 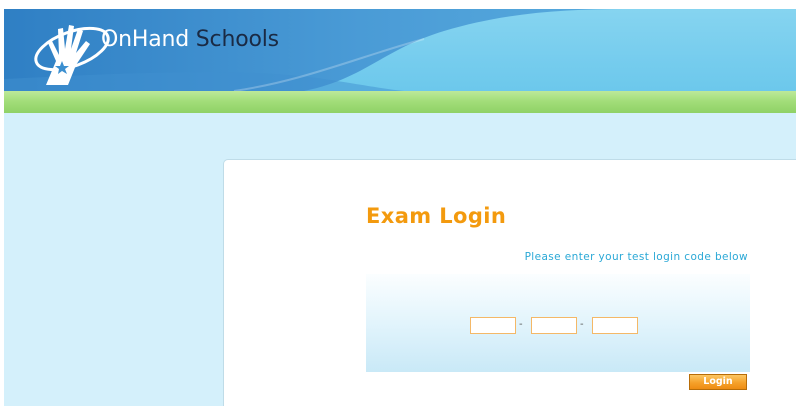 What do you see at coordinates (234, 39) in the screenshot?
I see `brand-name-schools: Schools` at bounding box center [234, 39].